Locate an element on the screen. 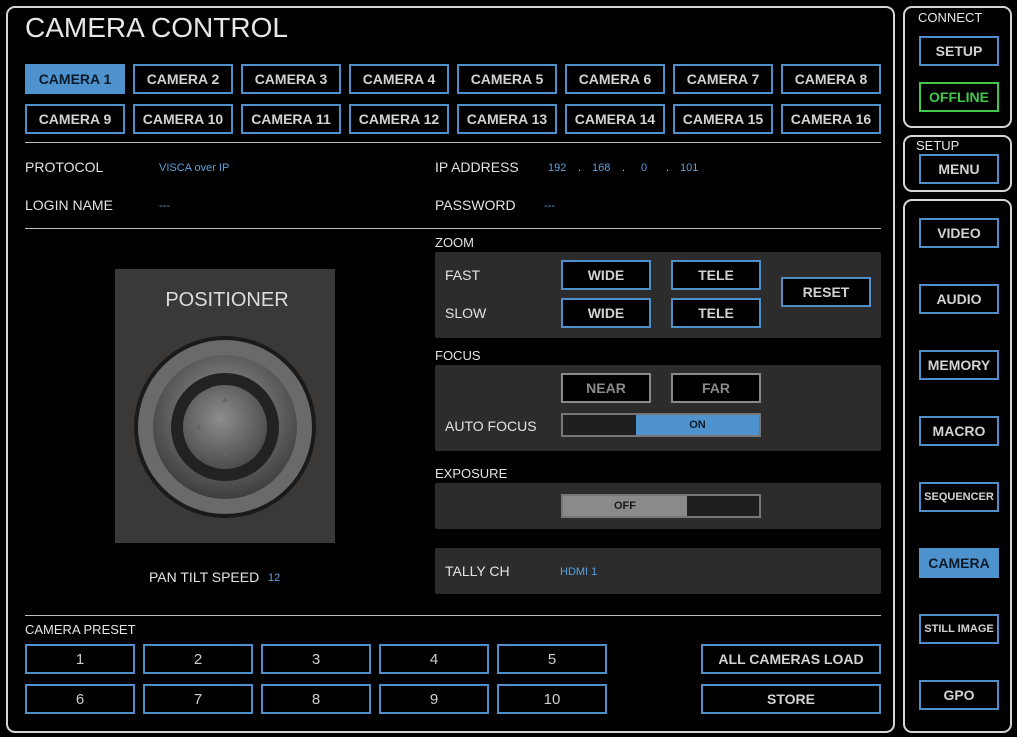  camera-tab-14: CAMERA 14 is located at coordinates (615, 119).